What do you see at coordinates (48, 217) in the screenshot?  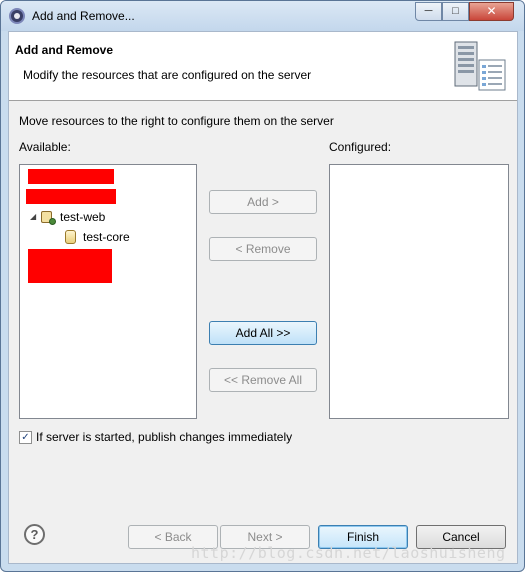 I see `web-project-icon` at bounding box center [48, 217].